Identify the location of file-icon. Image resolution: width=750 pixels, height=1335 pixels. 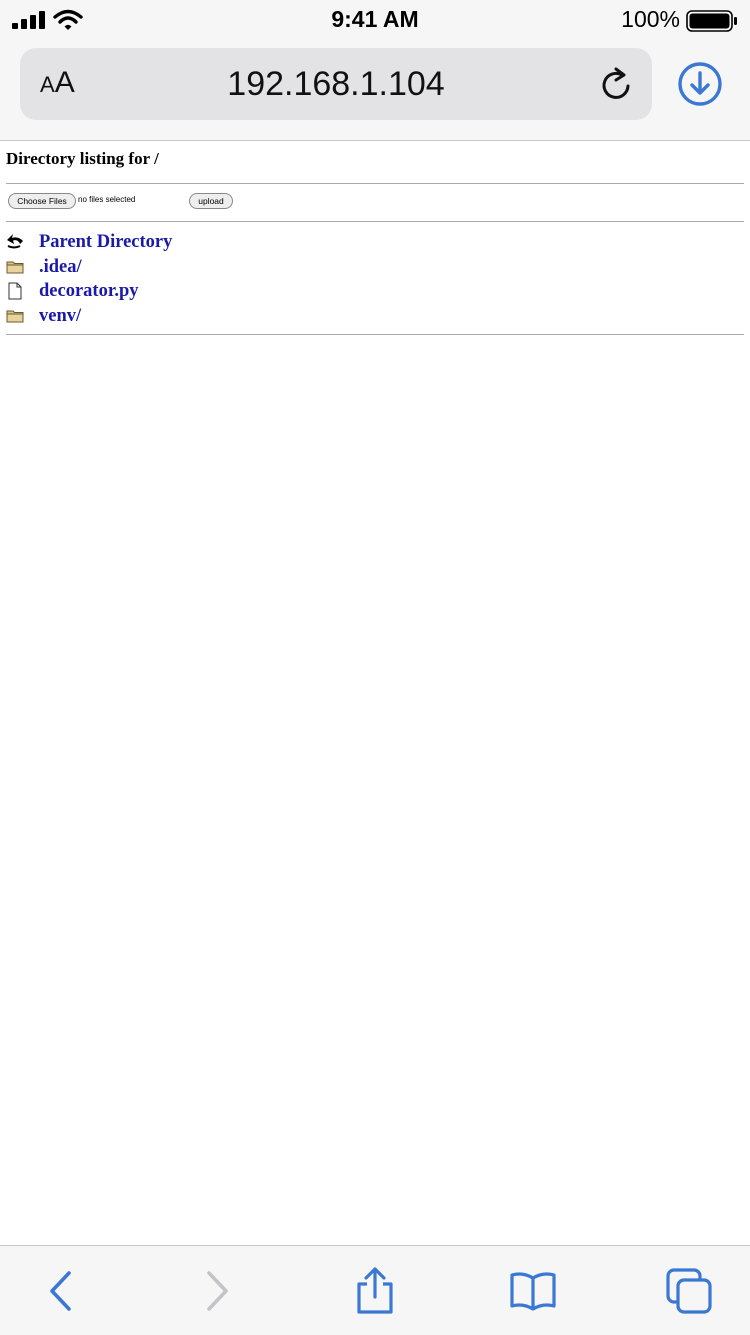
(15, 291).